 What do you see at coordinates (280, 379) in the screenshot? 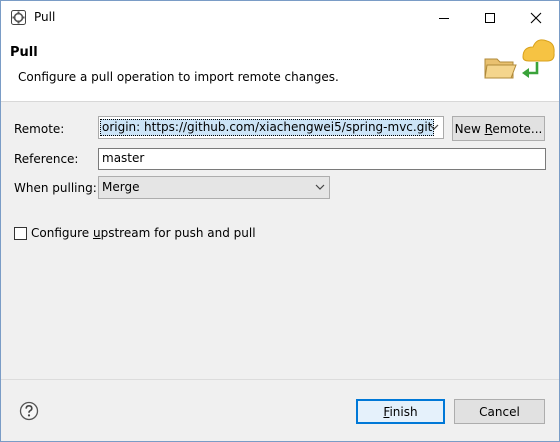
I see `footer-divider` at bounding box center [280, 379].